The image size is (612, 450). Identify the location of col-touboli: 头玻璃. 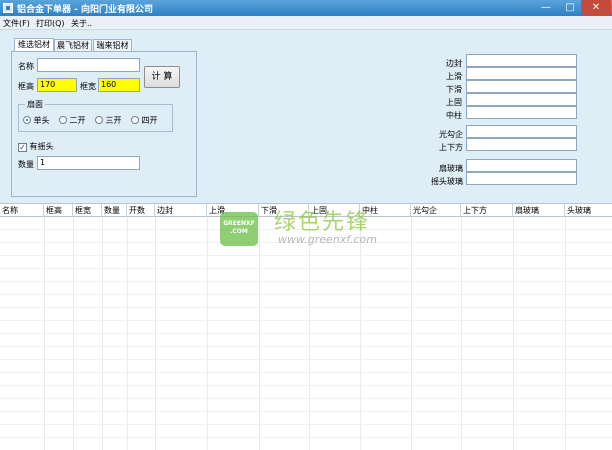
(588, 210).